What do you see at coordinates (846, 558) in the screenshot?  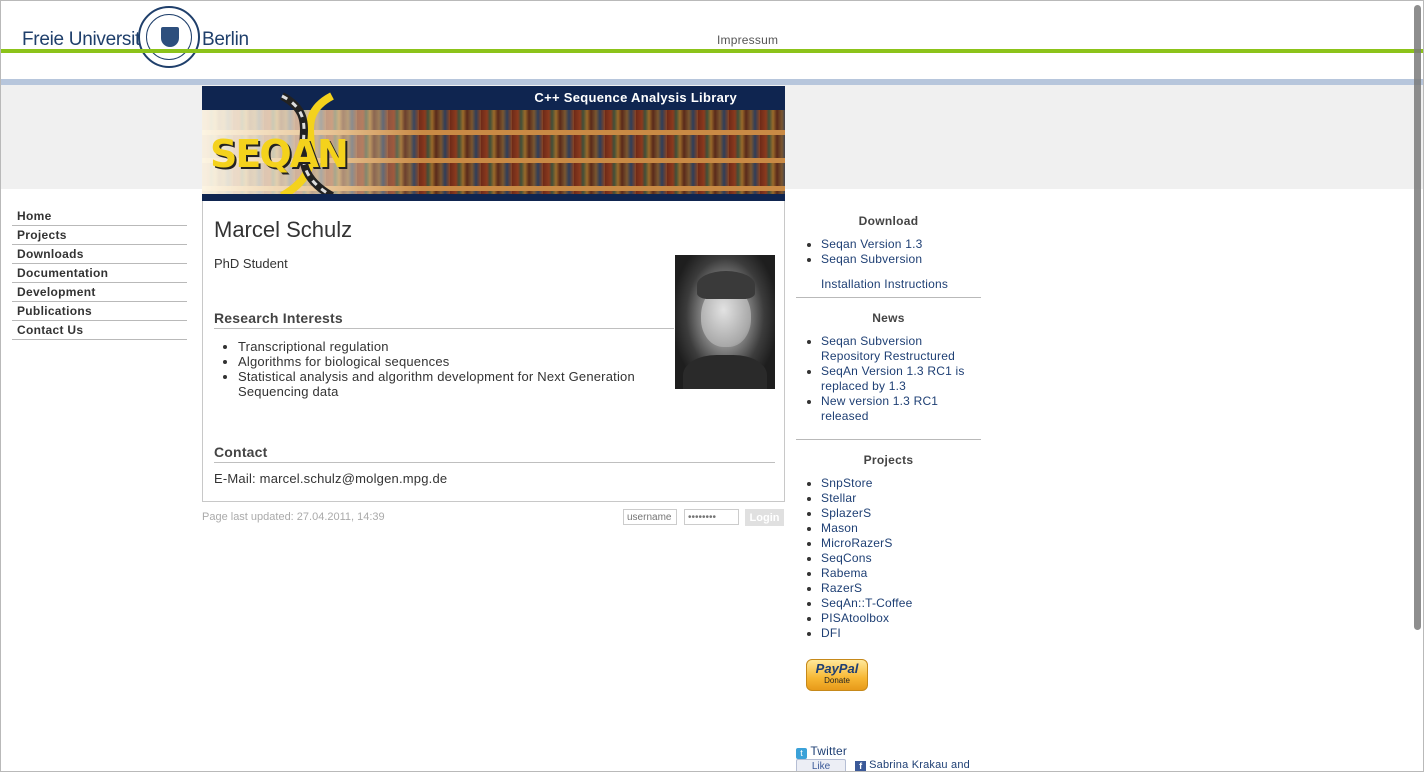 I see `project-link: SeqCons` at bounding box center [846, 558].